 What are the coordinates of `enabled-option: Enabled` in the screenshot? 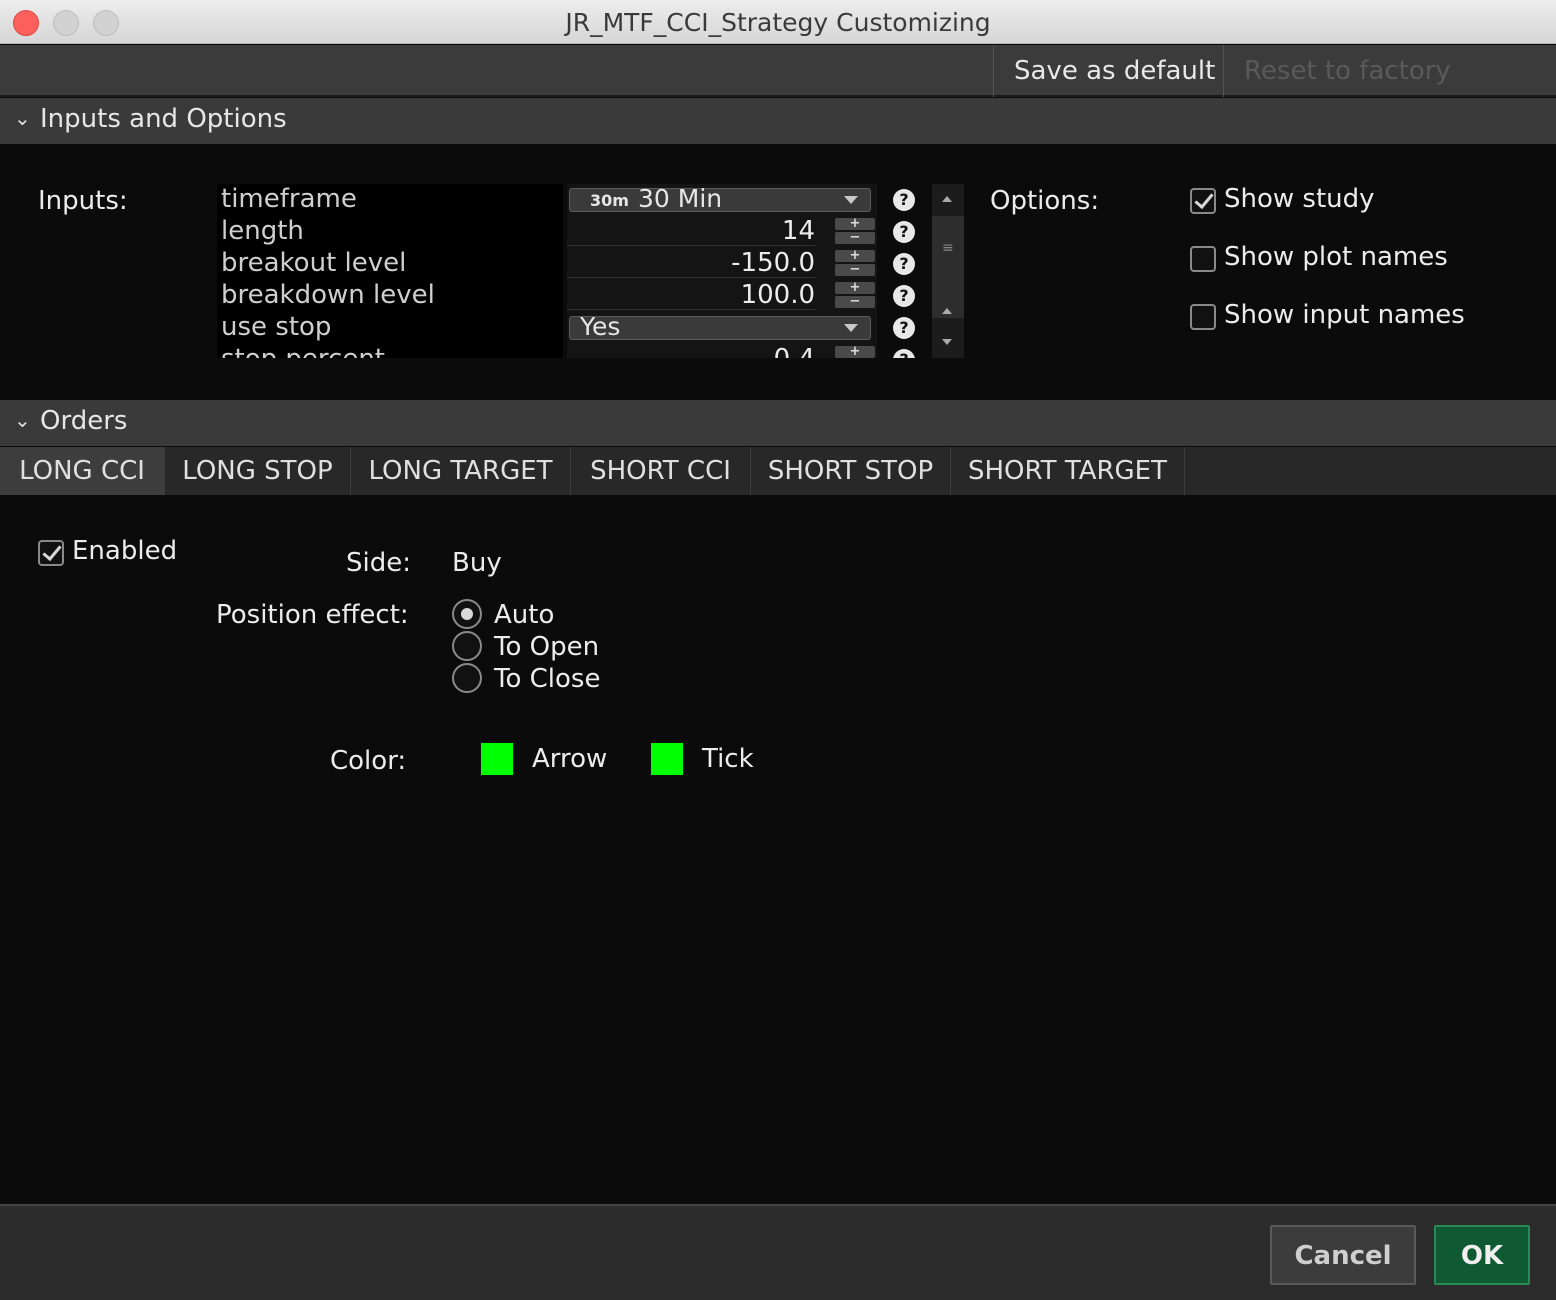 It's located at (118, 552).